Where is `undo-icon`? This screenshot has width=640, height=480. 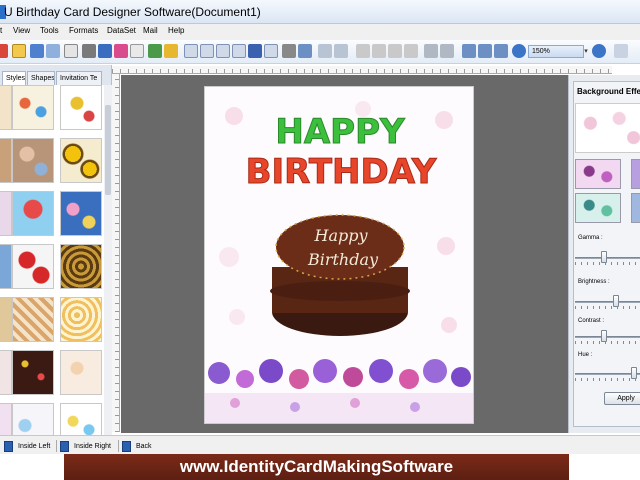
undo-icon is located at coordinates (325, 51).